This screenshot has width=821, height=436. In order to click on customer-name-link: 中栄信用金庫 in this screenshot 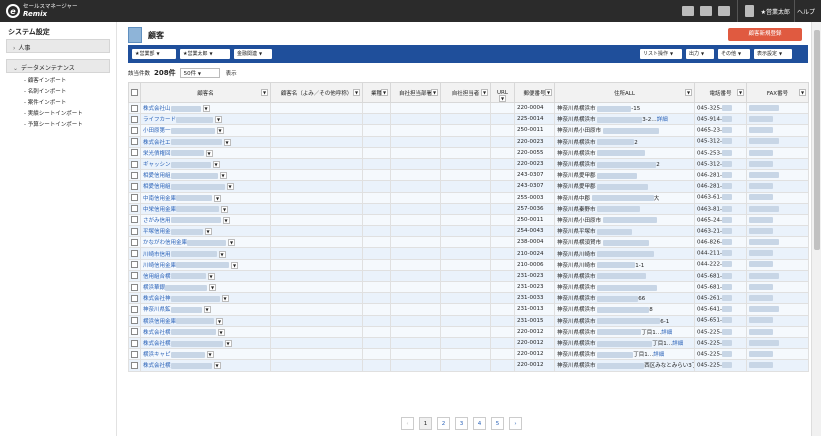, I will do `click(159, 210)`.